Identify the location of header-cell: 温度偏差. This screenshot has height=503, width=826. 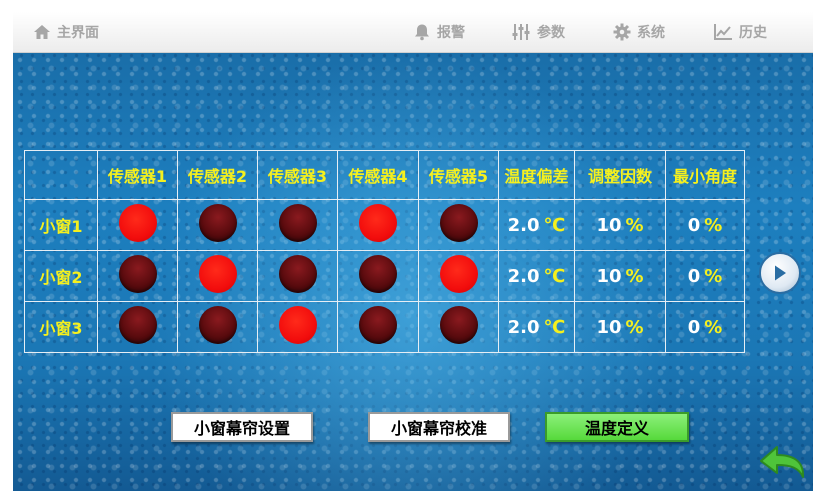
(536, 175).